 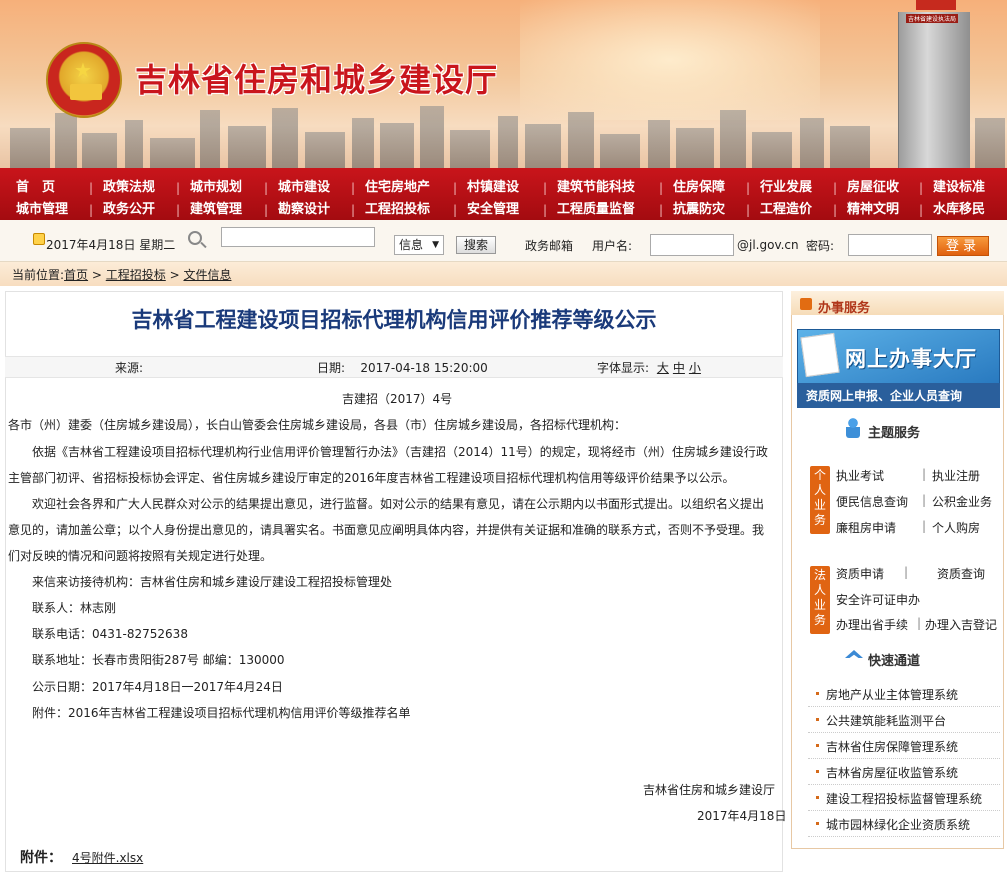 I want to click on password-label: 密码:, so click(x=820, y=246).